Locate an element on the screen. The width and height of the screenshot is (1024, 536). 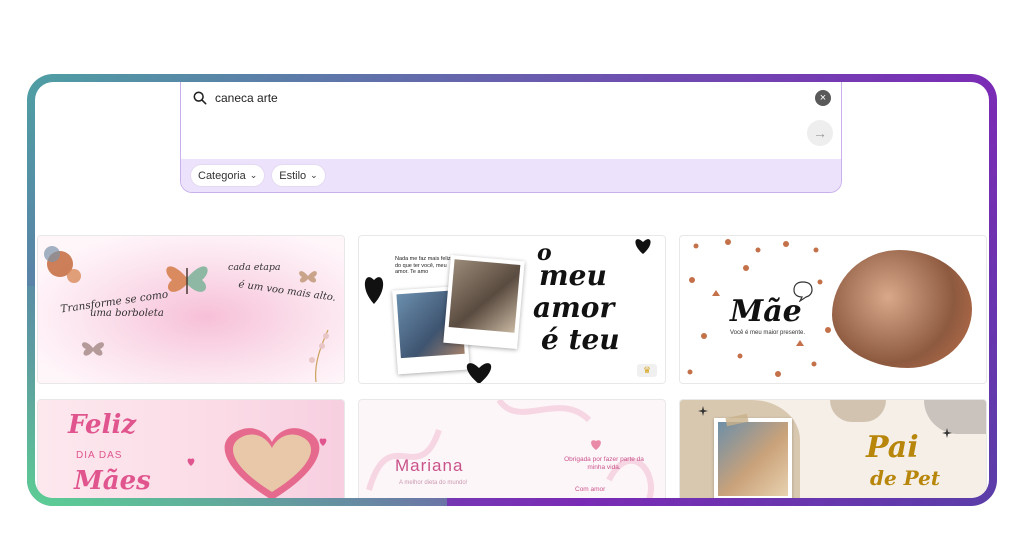
template-sign: Com amor is located at coordinates (590, 489).